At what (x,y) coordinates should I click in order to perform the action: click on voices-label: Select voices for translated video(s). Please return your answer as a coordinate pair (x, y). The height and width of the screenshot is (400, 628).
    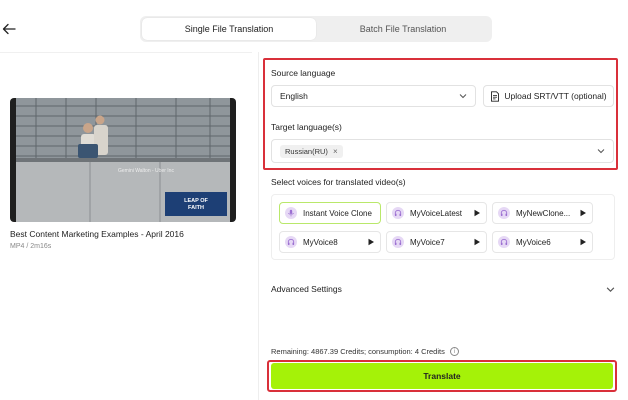
    Looking at the image, I should click on (338, 182).